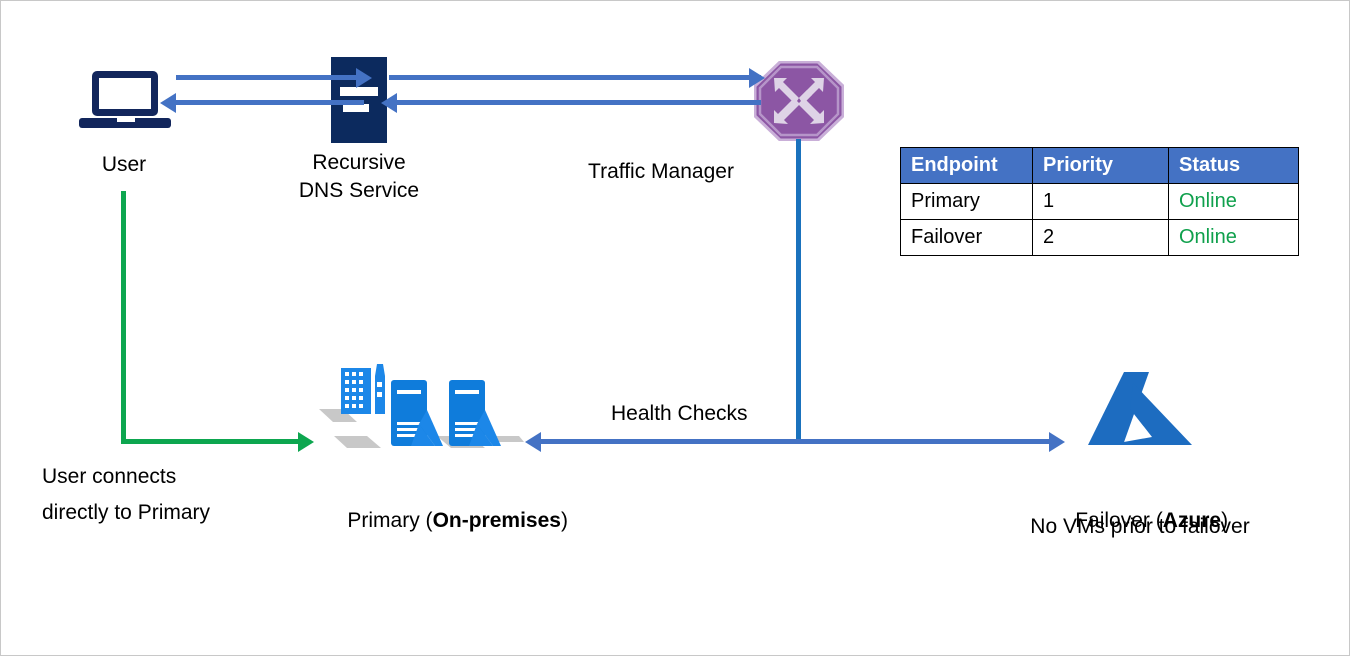 This screenshot has width=1350, height=656. I want to click on user-label: User, so click(124, 164).